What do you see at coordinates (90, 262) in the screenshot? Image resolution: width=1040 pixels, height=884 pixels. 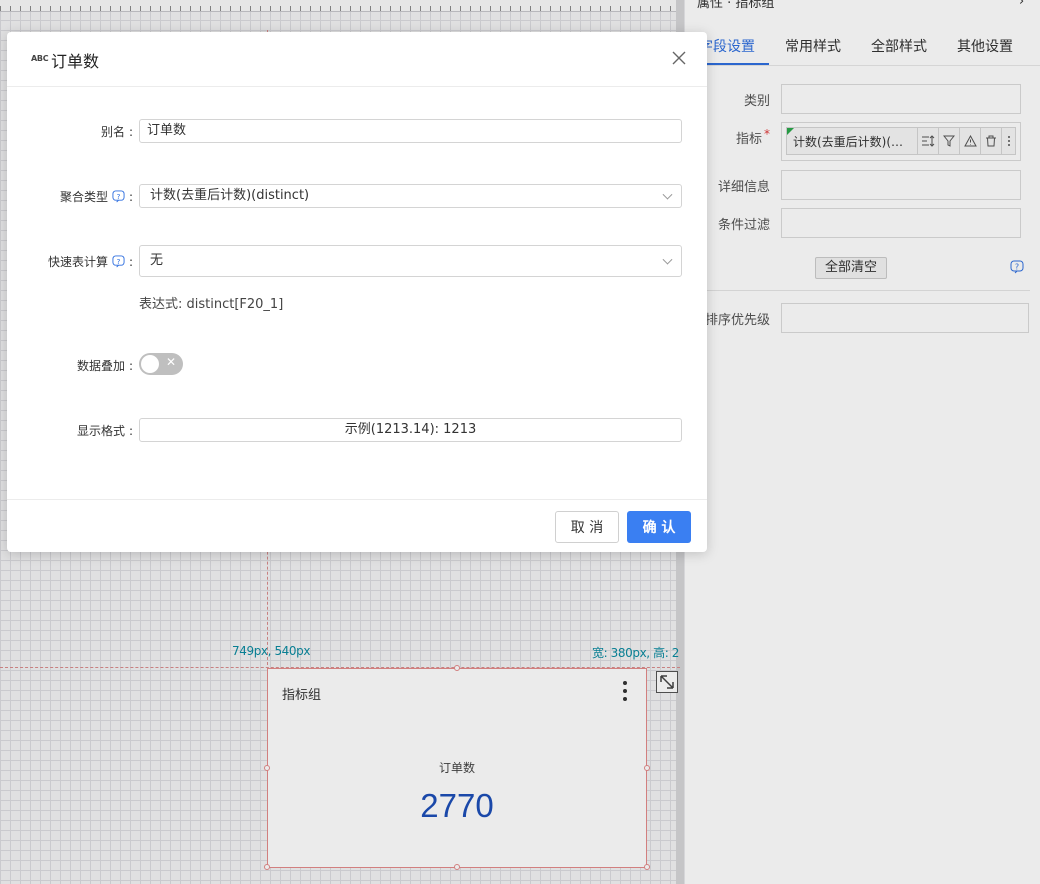 I see `quick-calc-label: 快速表计算 ? :` at bounding box center [90, 262].